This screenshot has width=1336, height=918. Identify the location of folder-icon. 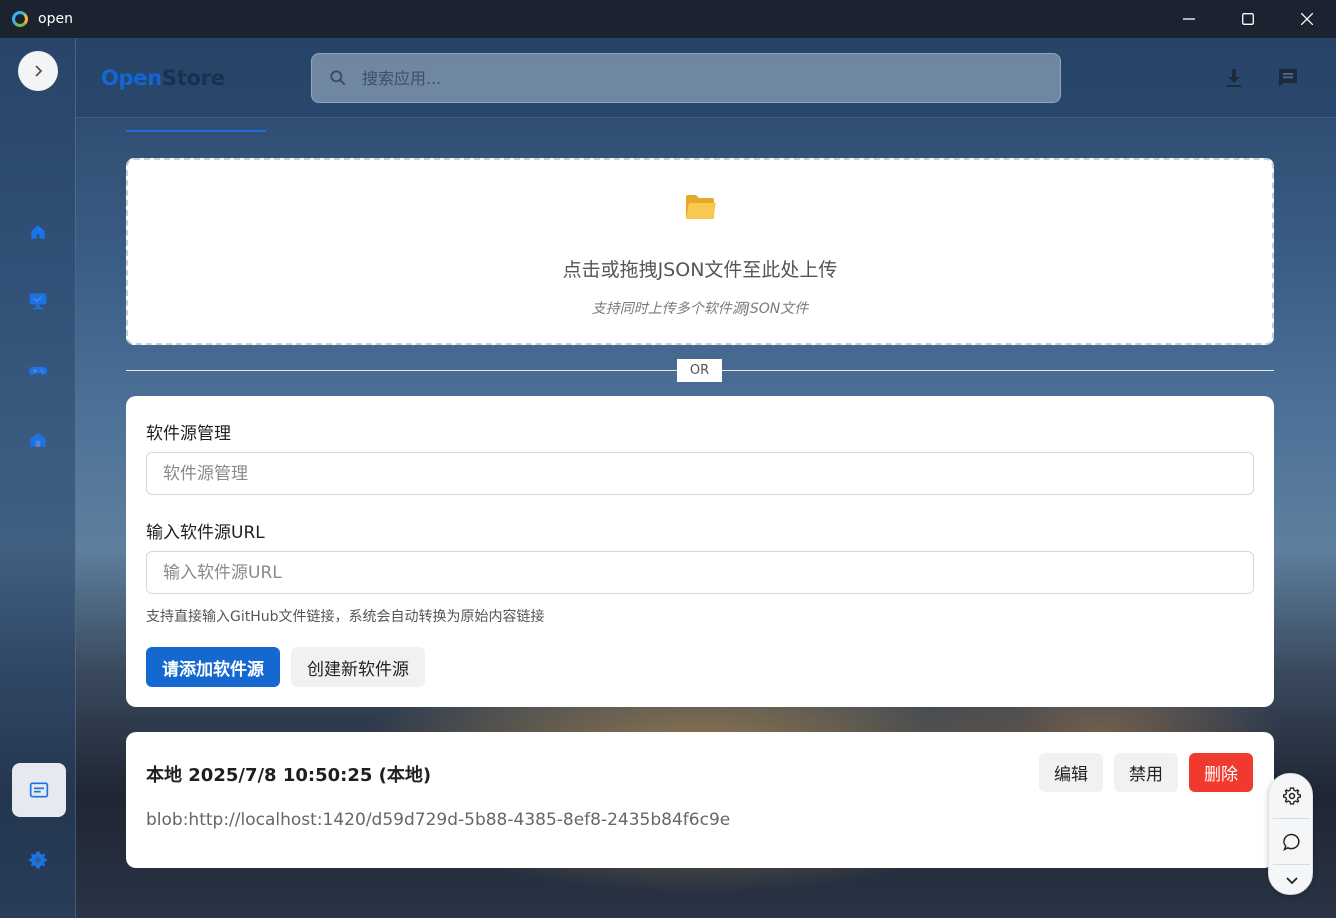
(701, 207).